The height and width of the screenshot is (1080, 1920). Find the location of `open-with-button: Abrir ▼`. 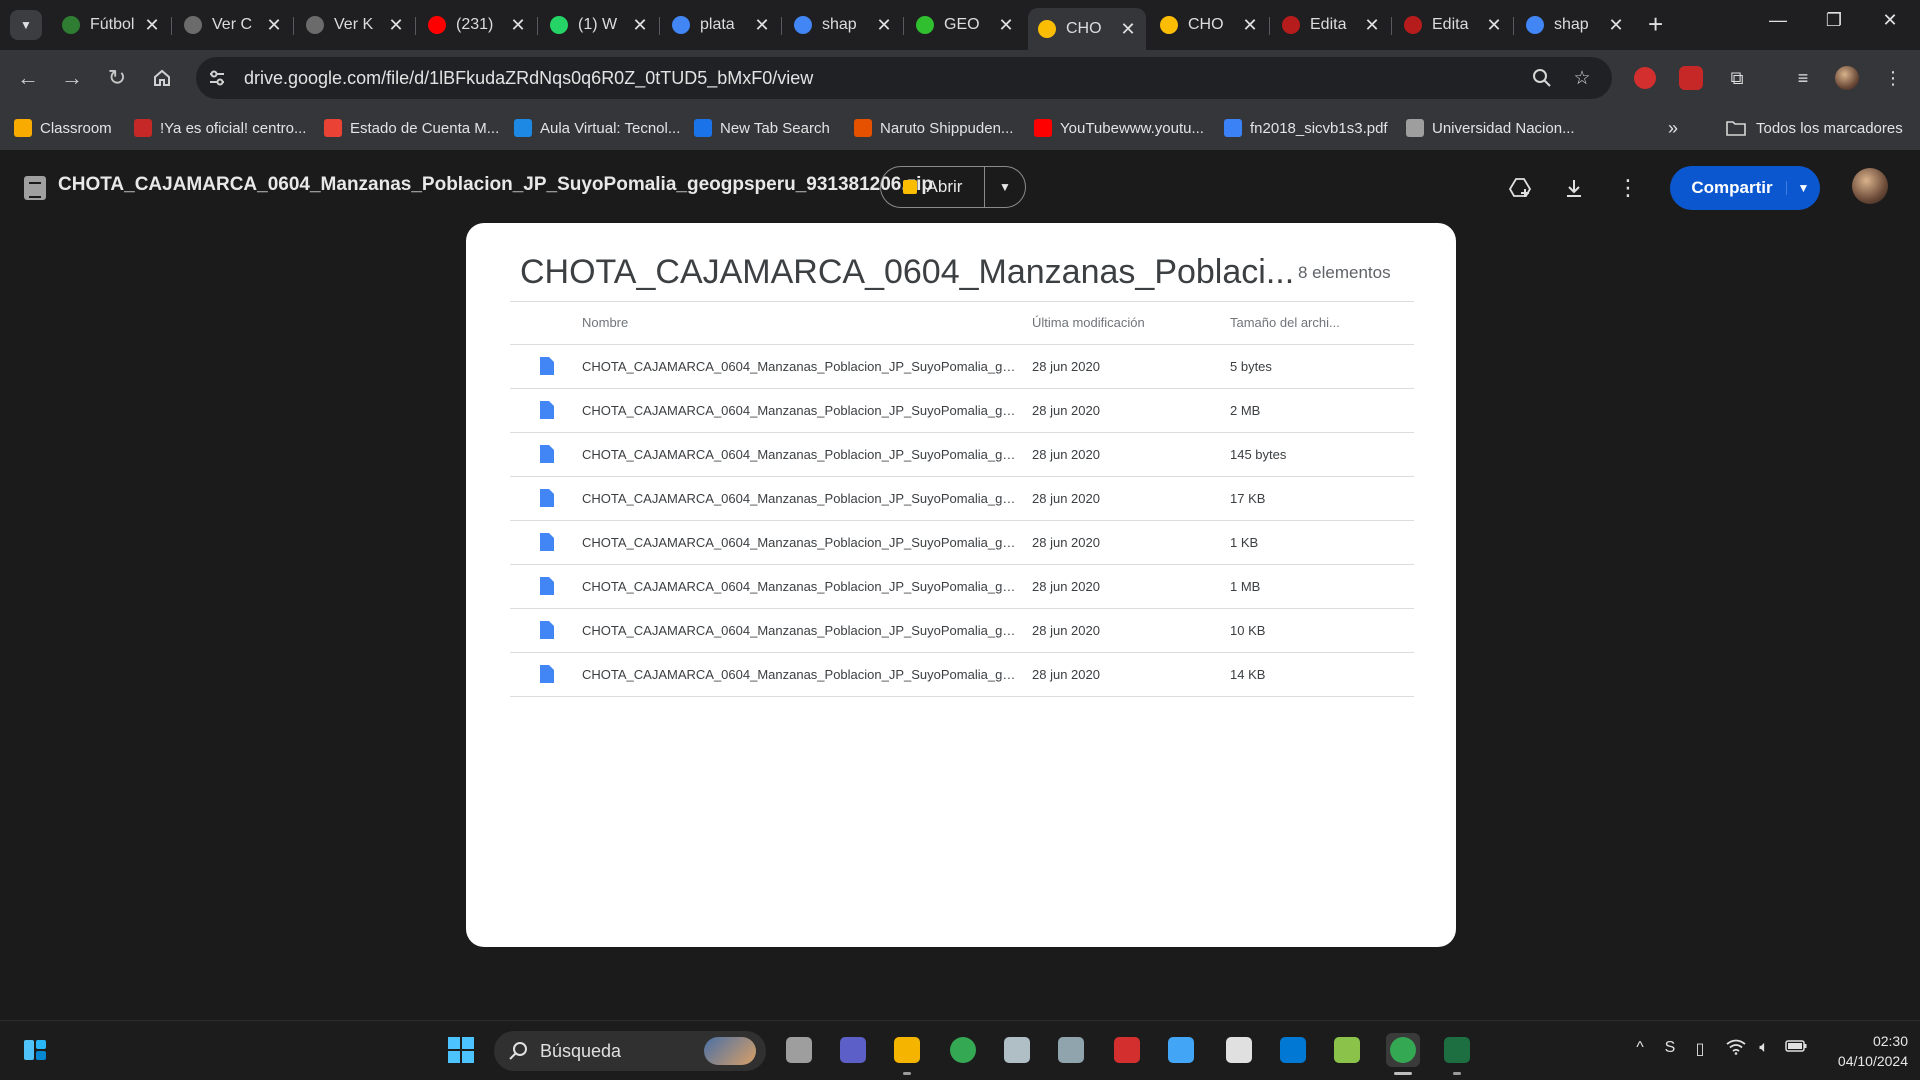

open-with-button: Abrir ▼ is located at coordinates (953, 187).